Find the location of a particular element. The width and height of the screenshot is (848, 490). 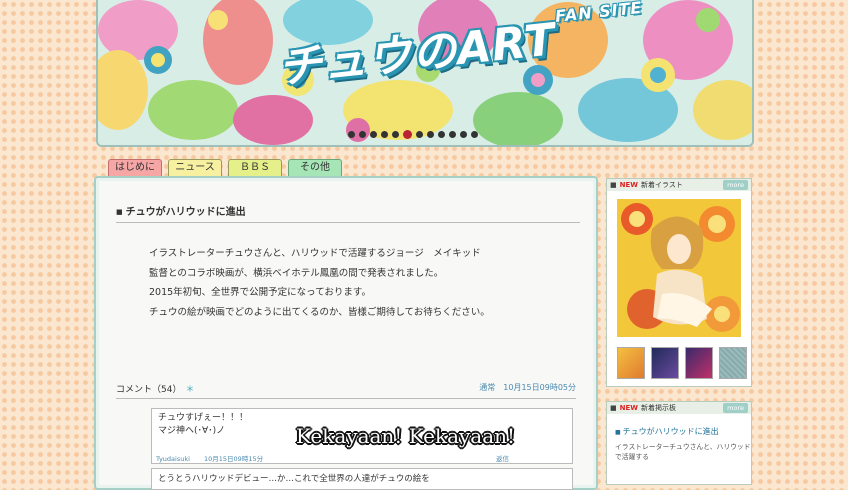

section-title: 新着掲示板 is located at coordinates (658, 408).